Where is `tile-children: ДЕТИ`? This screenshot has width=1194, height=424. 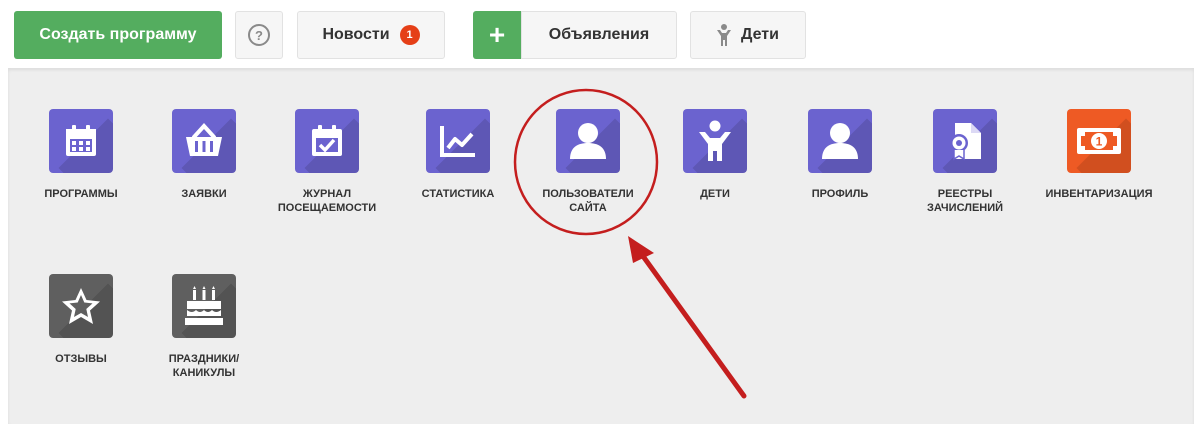
tile-children: ДЕТИ is located at coordinates (715, 155).